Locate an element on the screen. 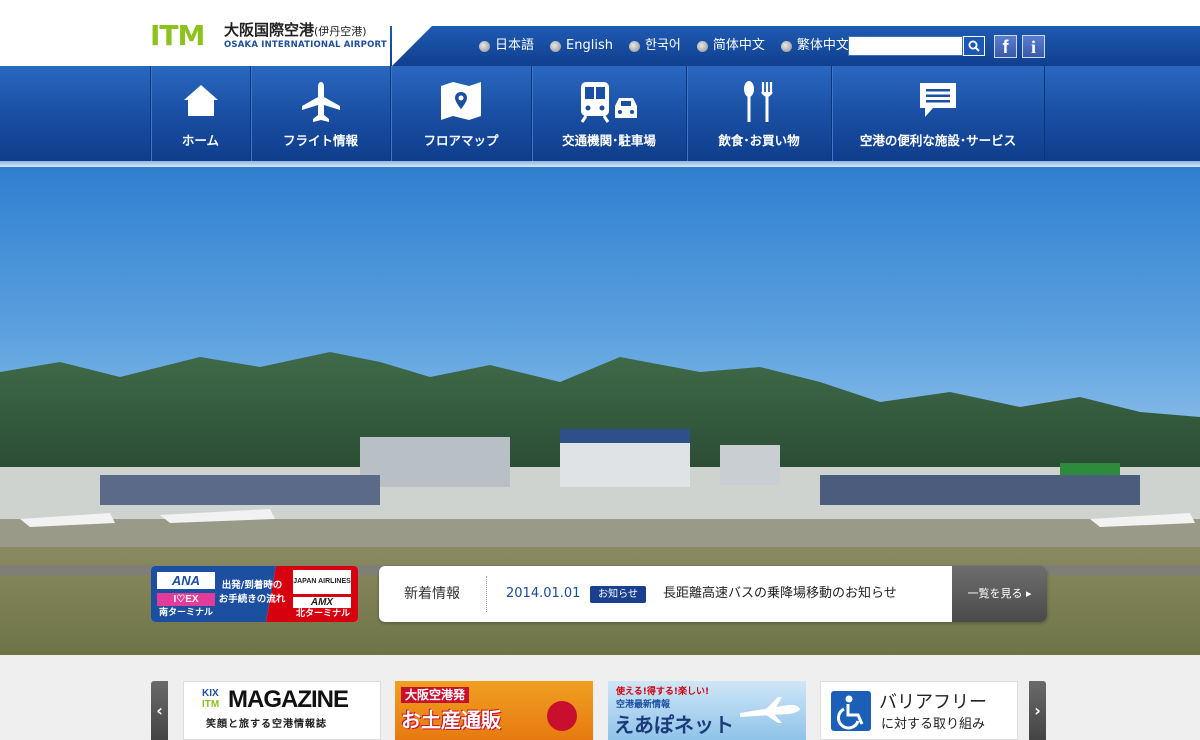 The width and height of the screenshot is (1200, 740). nav-label: 交通機関･駐車場 is located at coordinates (609, 140).